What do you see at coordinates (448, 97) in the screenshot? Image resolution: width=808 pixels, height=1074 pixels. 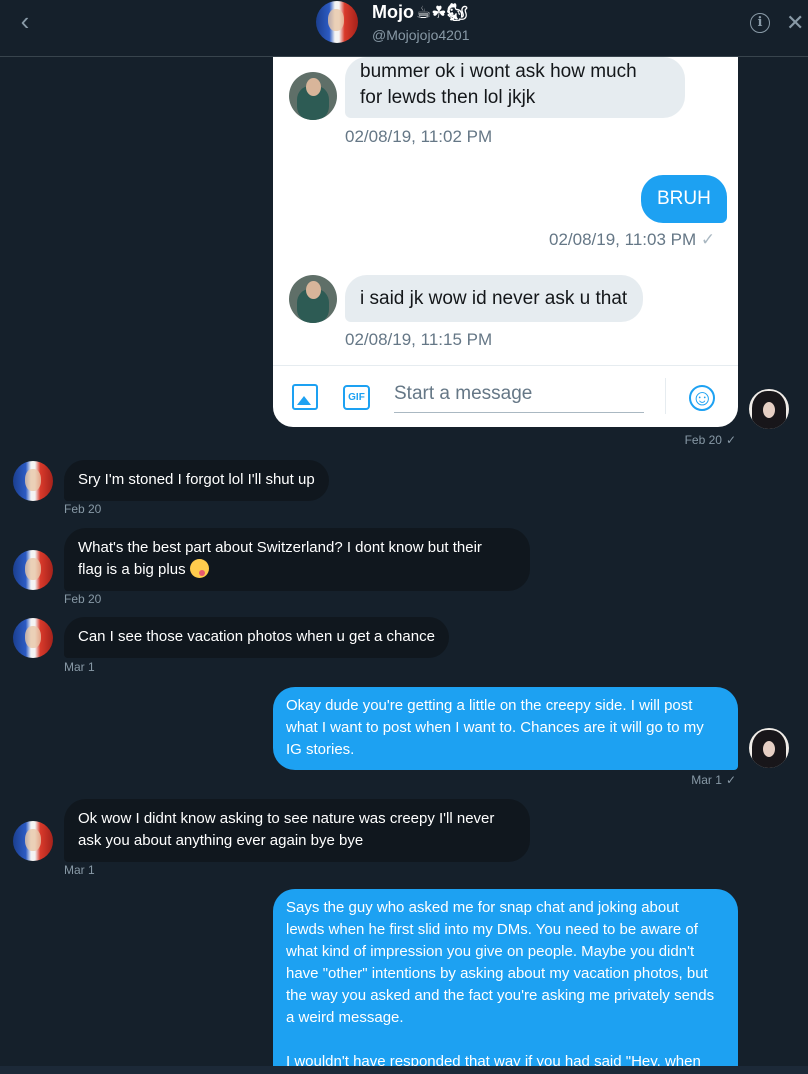 I see `message-text: for lewds then lol jkjk` at bounding box center [448, 97].